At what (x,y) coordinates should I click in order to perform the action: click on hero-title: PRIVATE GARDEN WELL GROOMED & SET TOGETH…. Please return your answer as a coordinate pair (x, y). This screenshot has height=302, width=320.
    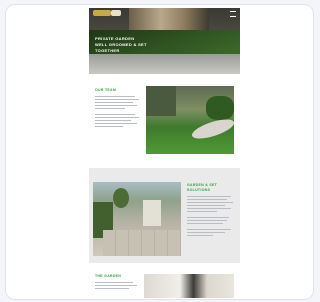
    Looking at the image, I should click on (121, 44).